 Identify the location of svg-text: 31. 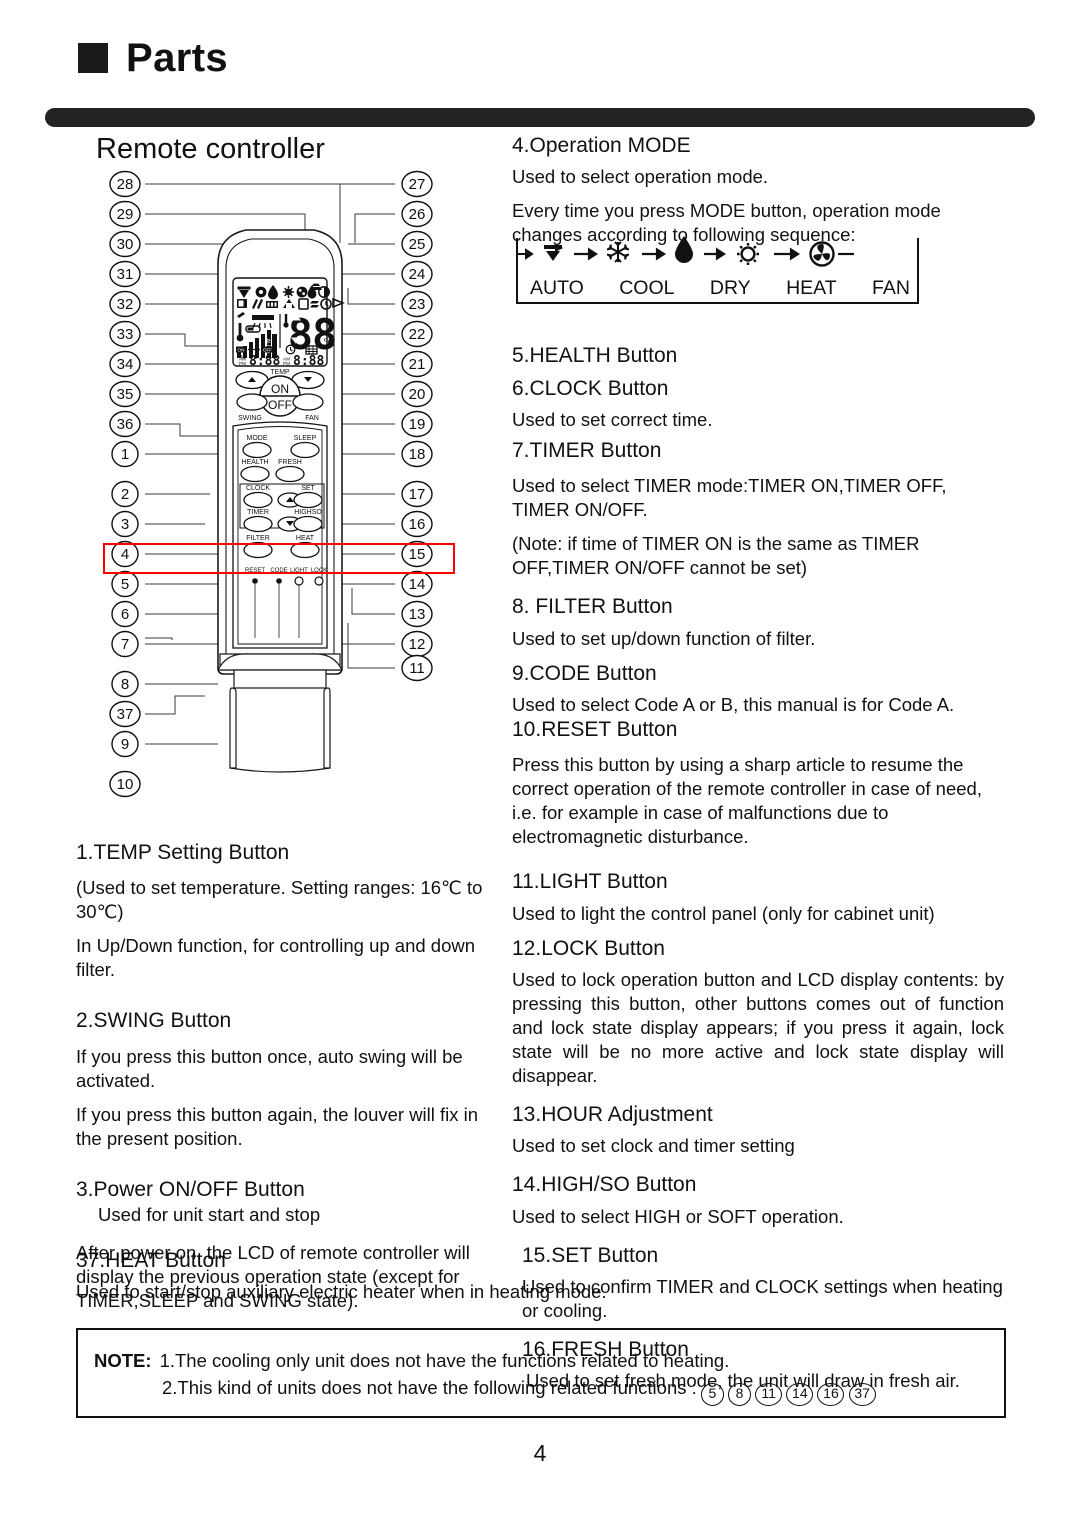
(125, 274).